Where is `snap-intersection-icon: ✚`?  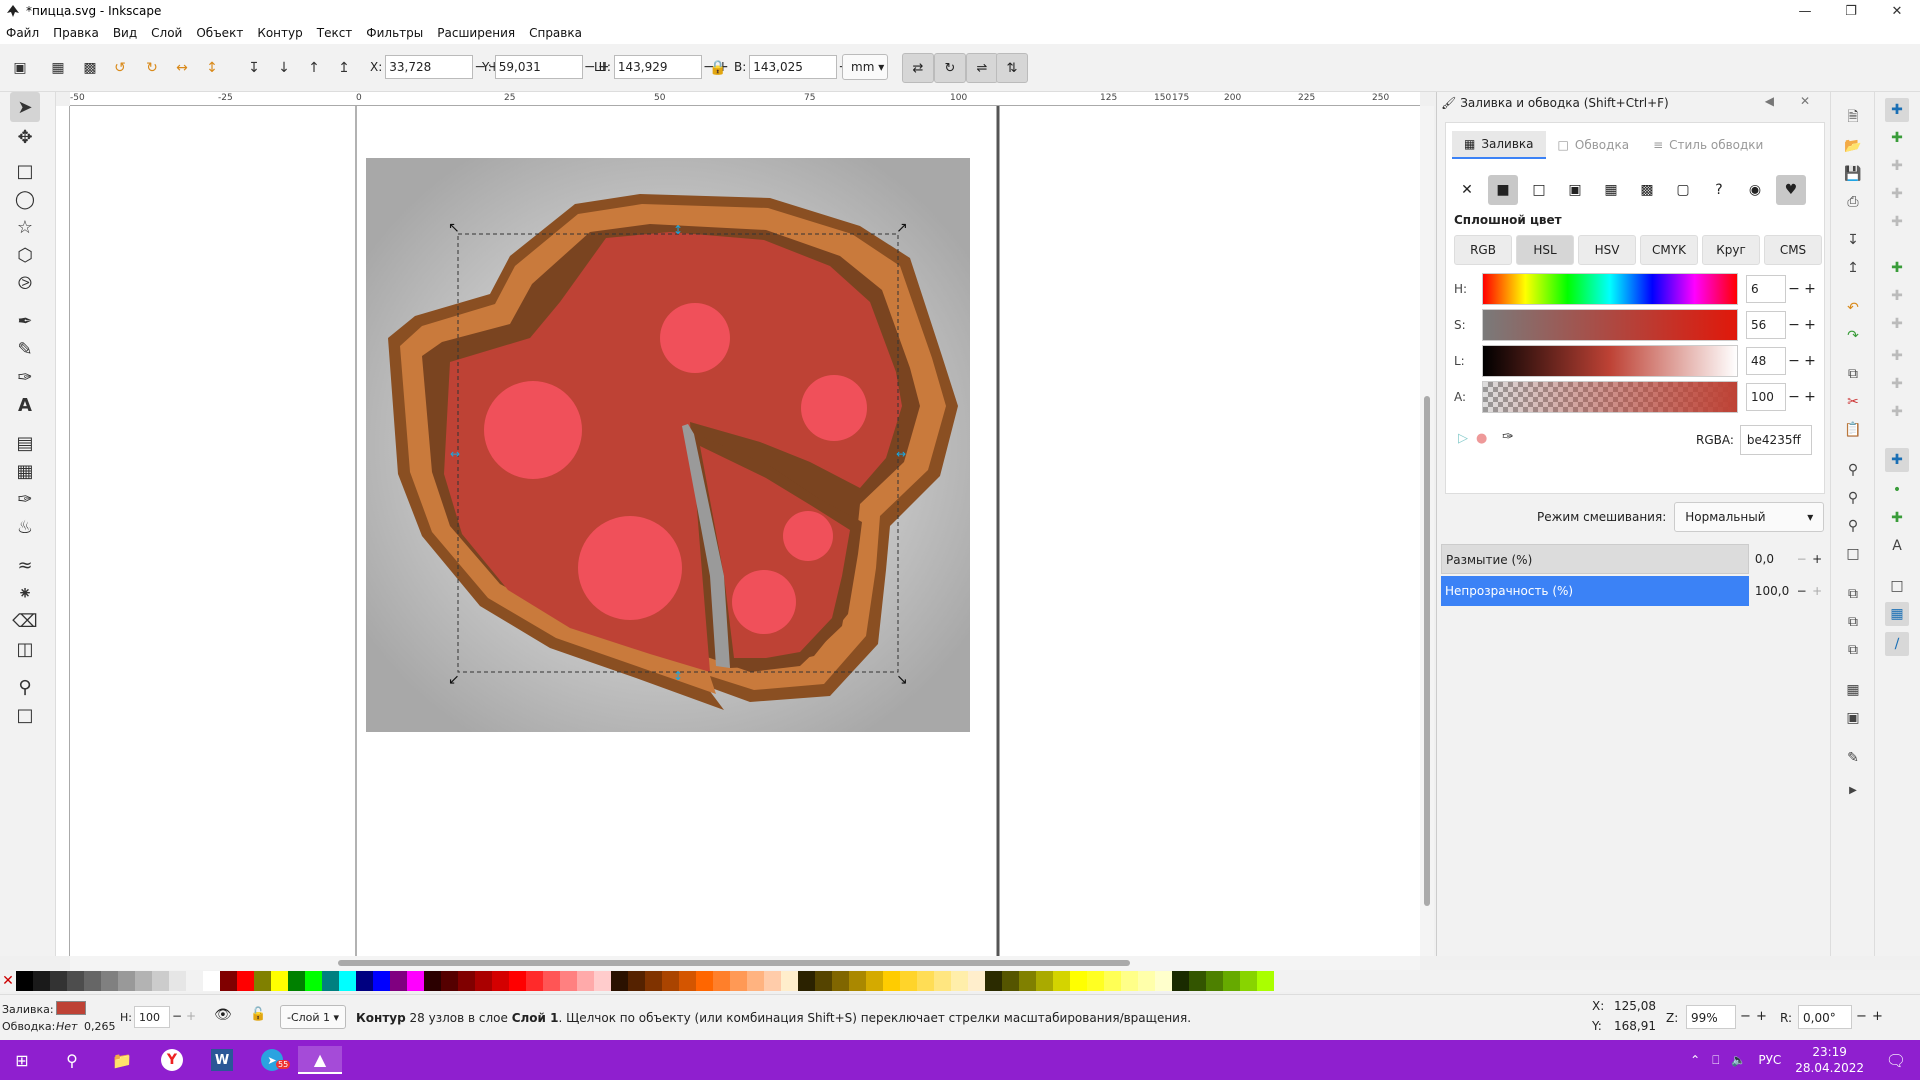 snap-intersection-icon: ✚ is located at coordinates (1897, 324).